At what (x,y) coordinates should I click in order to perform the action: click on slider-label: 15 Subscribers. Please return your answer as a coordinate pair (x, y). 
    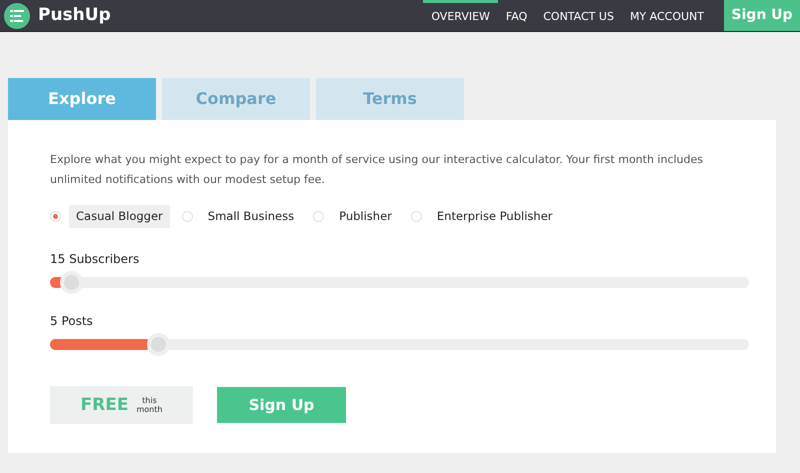
    Looking at the image, I should click on (95, 259).